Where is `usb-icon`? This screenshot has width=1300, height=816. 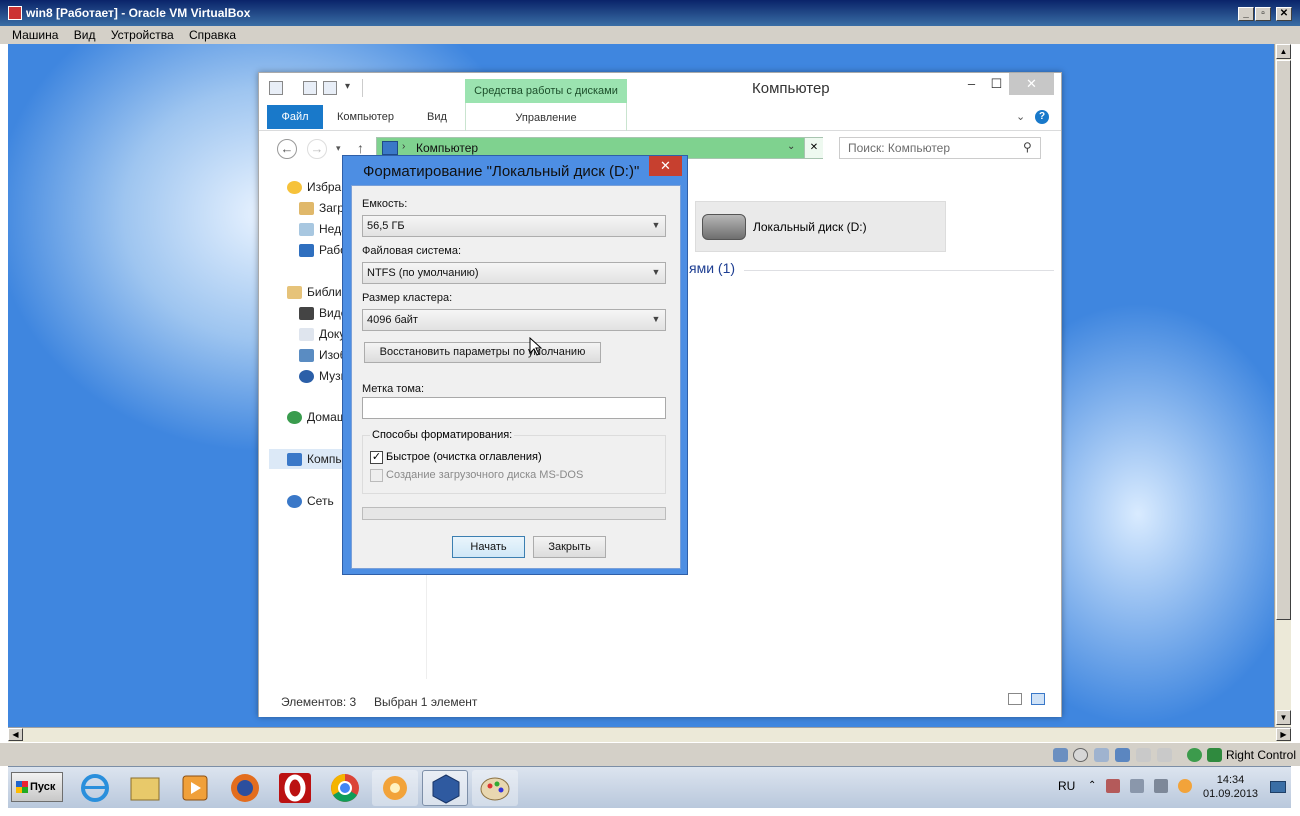
usb-icon is located at coordinates (1101, 755).